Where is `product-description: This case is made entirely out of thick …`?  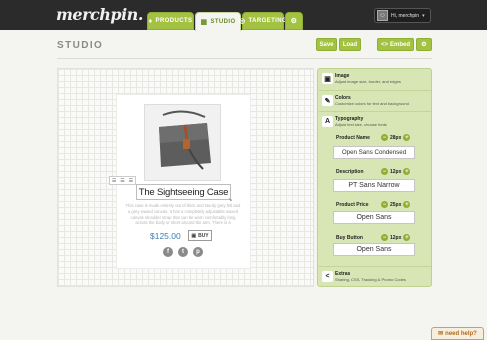 product-description: This case is made entirely out of thick … is located at coordinates (183, 214).